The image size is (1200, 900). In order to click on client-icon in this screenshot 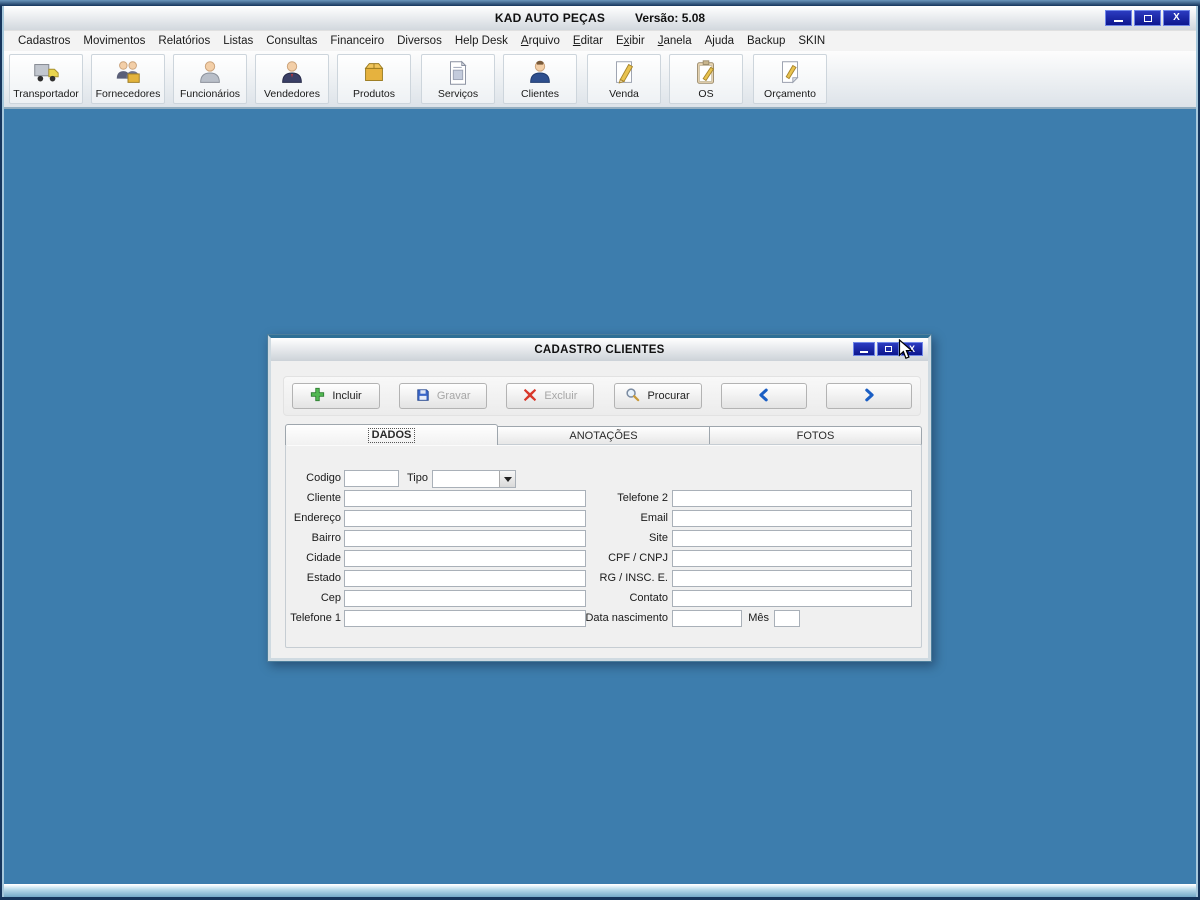, I will do `click(540, 73)`.